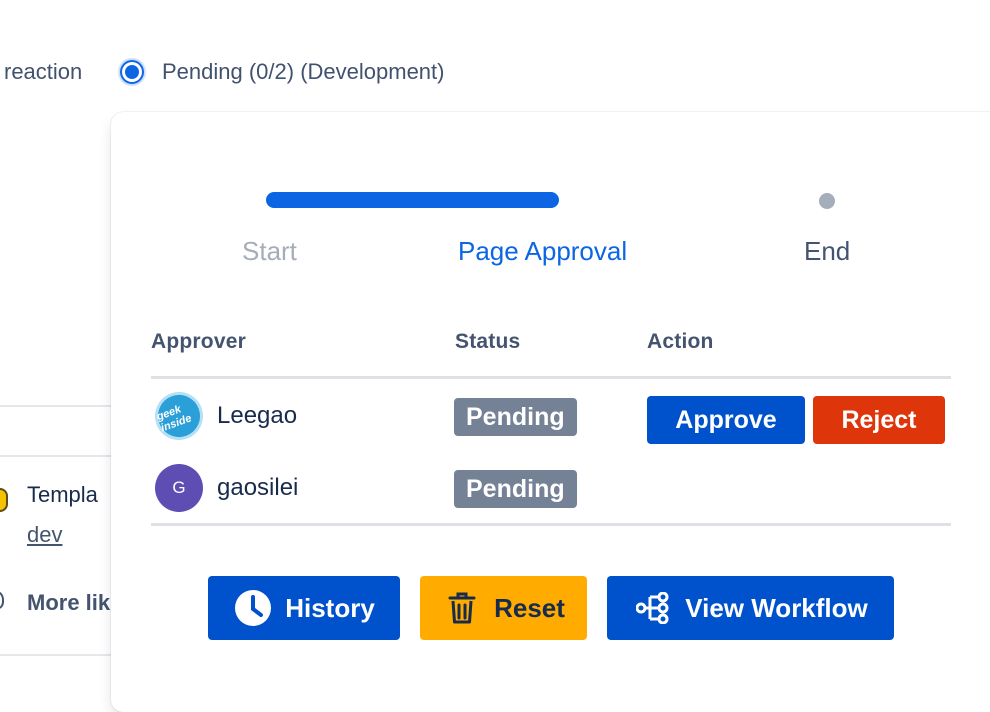 The image size is (990, 712). What do you see at coordinates (2, 600) in the screenshot?
I see `lightbulb-icon` at bounding box center [2, 600].